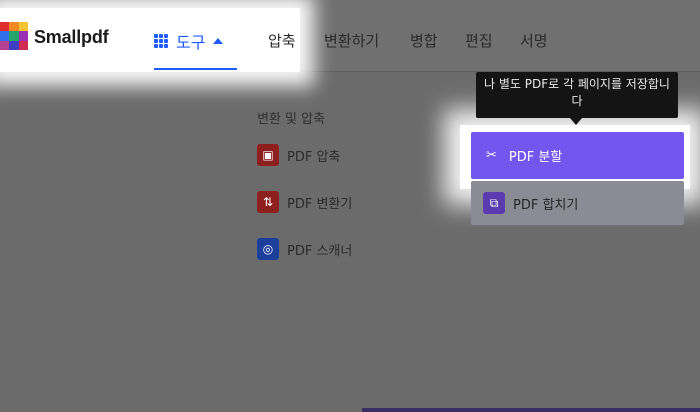 The image size is (700, 412). Describe the element at coordinates (195, 69) in the screenshot. I see `tools-active-indicator` at that location.